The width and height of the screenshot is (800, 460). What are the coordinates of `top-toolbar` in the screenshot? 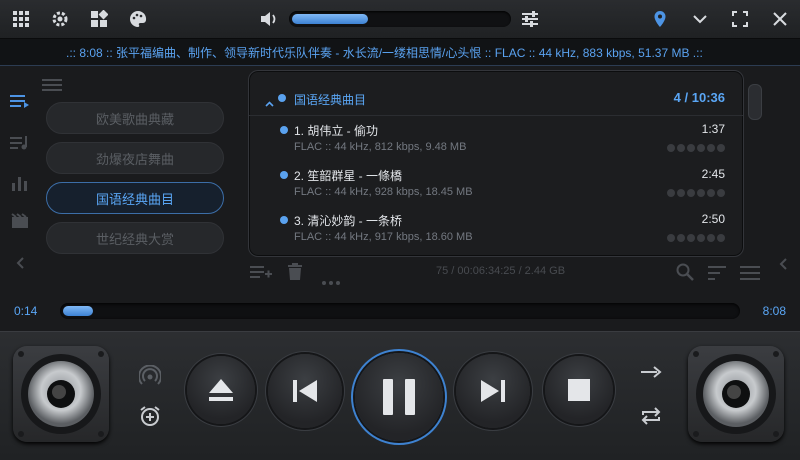 It's located at (400, 19).